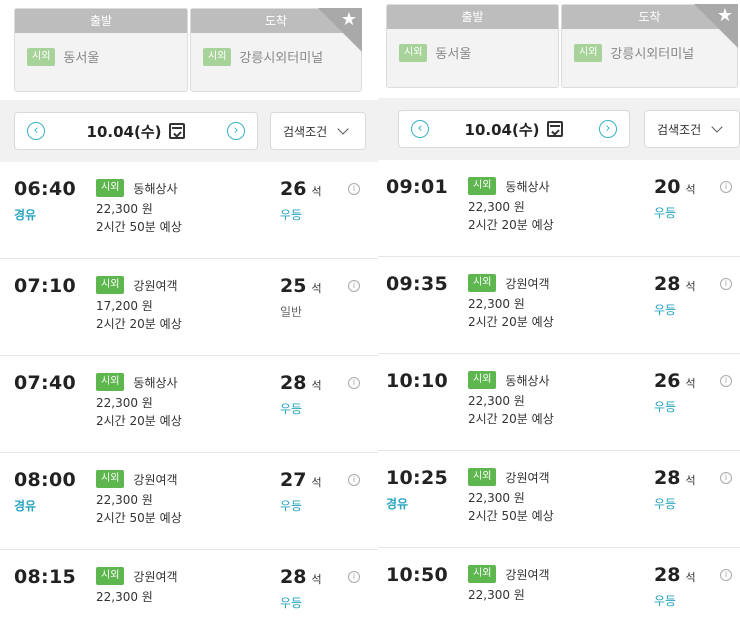 The height and width of the screenshot is (620, 740). Describe the element at coordinates (139, 518) in the screenshot. I see `duration: 2시간 50분 예상` at that location.